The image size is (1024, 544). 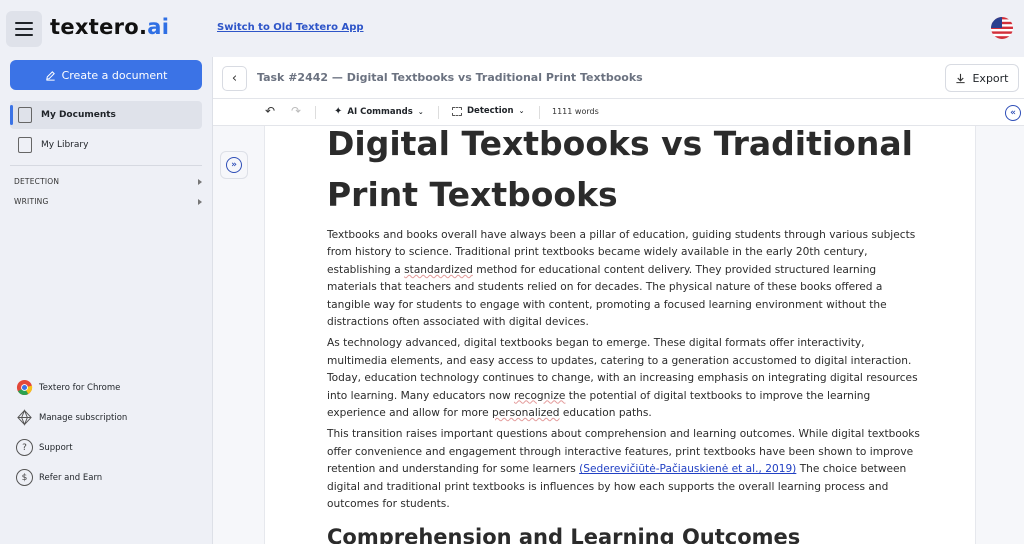 What do you see at coordinates (564, 534) in the screenshot?
I see `section-heading: Comprehension and Learning Outcomes` at bounding box center [564, 534].